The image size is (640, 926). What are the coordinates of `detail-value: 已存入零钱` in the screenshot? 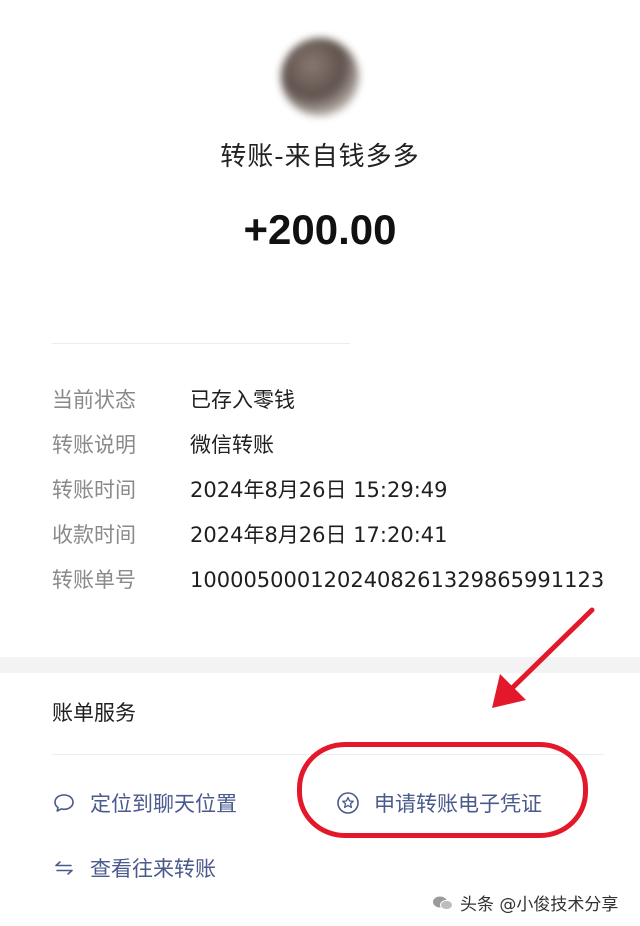 It's located at (242, 400).